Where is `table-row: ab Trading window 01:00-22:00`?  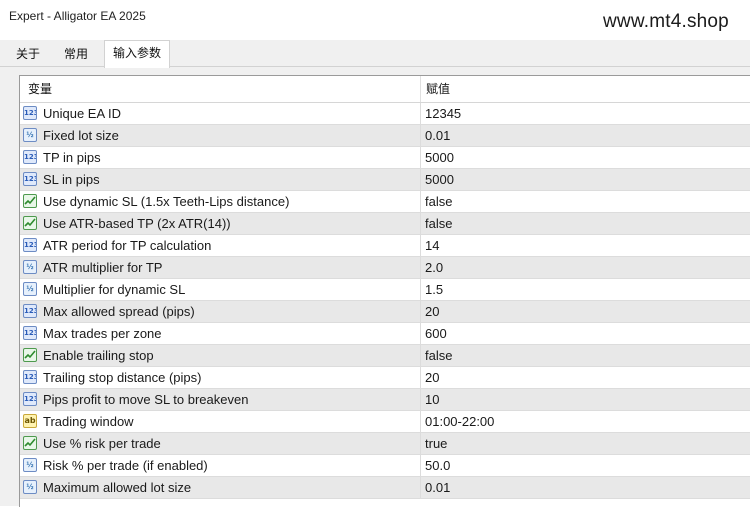 table-row: ab Trading window 01:00-22:00 is located at coordinates (385, 422).